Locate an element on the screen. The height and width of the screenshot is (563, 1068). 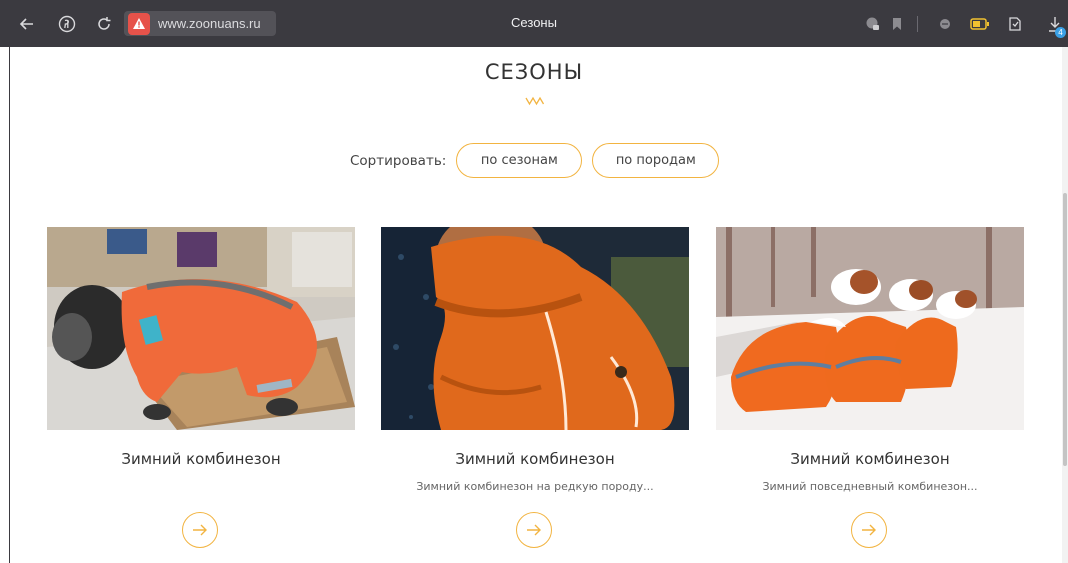
address-bar: www.zoonuans.ru is located at coordinates (200, 23).